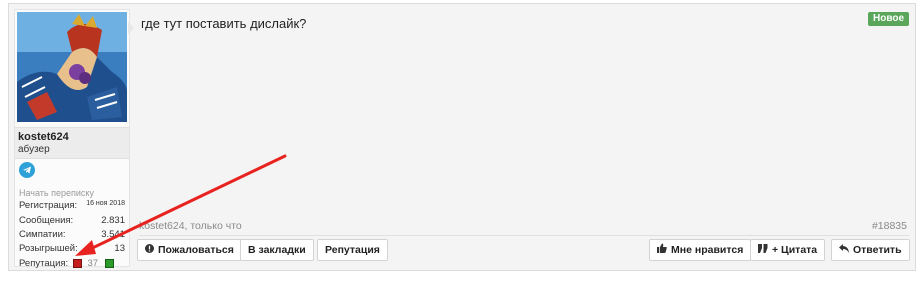 The image size is (922, 282). I want to click on stat-label: Сообщения:, so click(46, 220).